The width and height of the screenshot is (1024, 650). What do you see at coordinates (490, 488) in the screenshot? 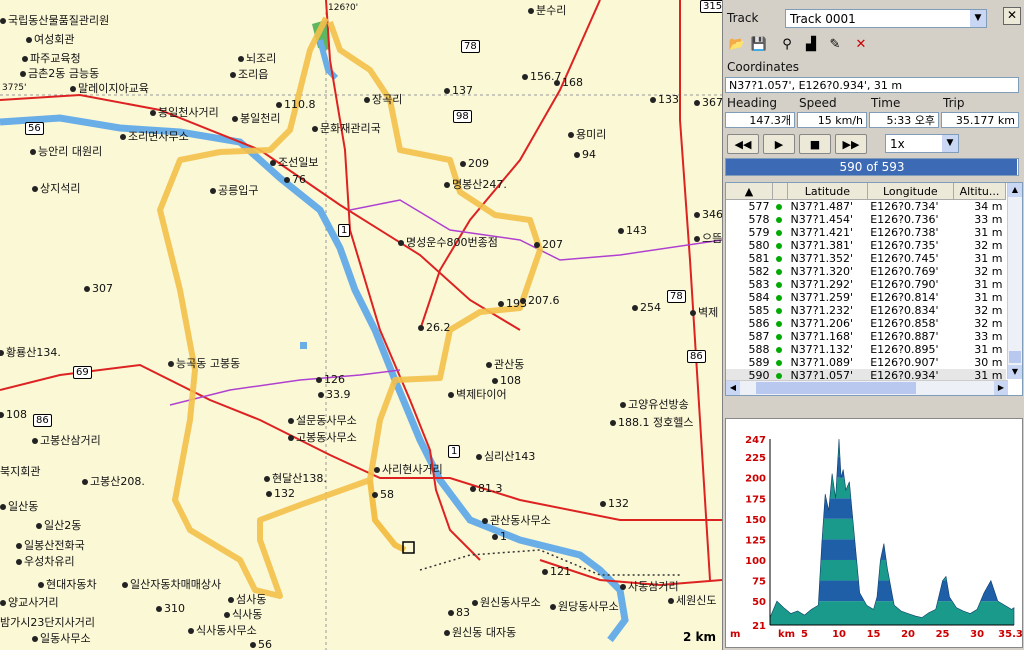
I see `place-label: 81.3` at bounding box center [490, 488].